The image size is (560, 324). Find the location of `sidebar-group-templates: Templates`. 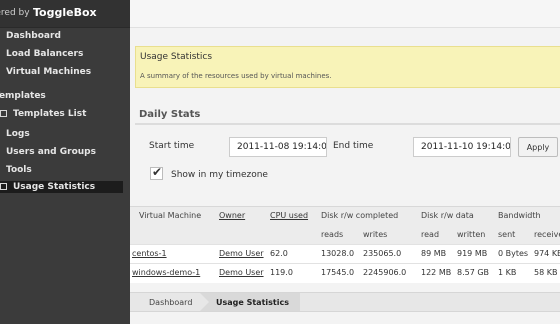

sidebar-group-templates: Templates is located at coordinates (23, 96).